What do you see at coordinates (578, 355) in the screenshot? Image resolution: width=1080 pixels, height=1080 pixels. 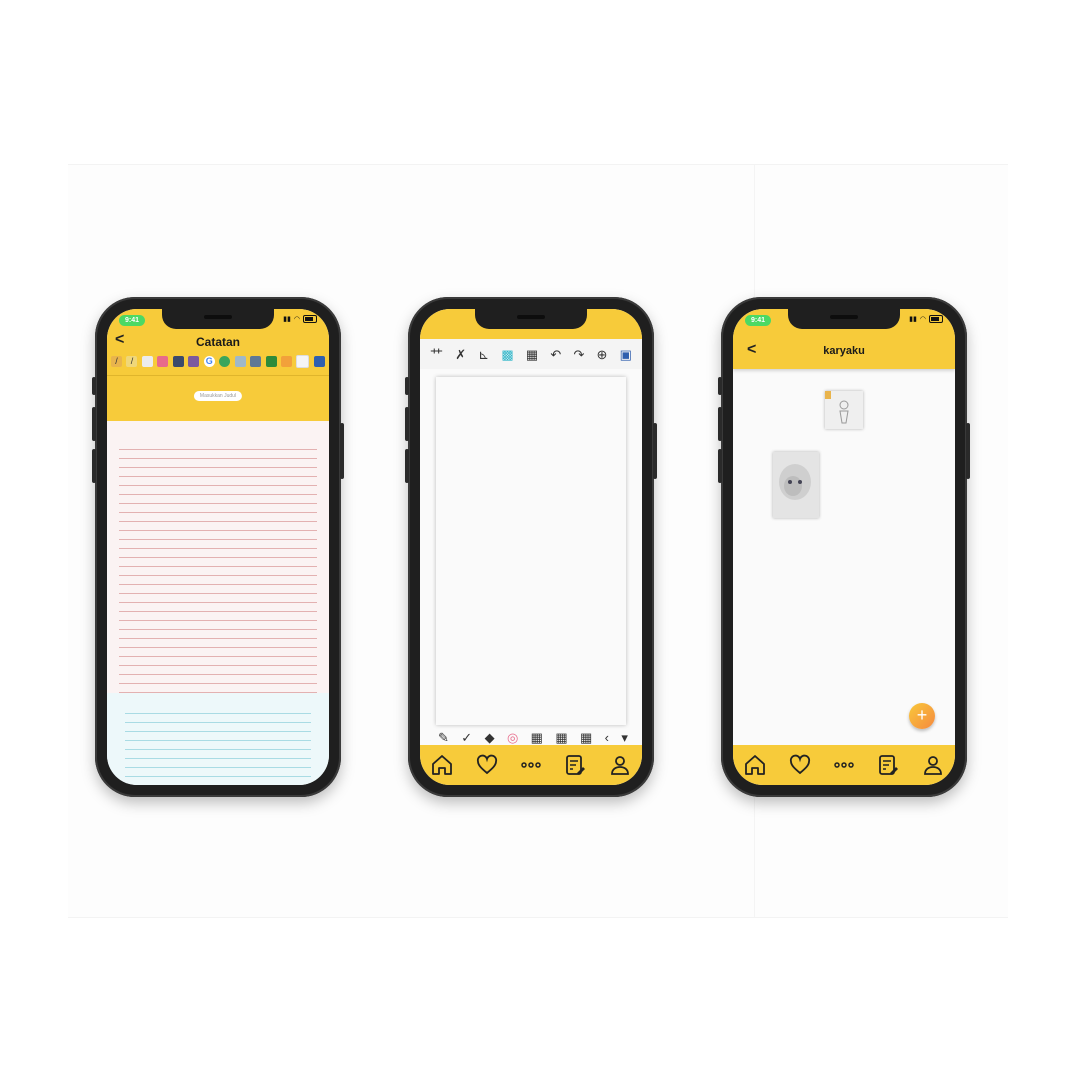 I see `redo-icon: ↷` at bounding box center [578, 355].